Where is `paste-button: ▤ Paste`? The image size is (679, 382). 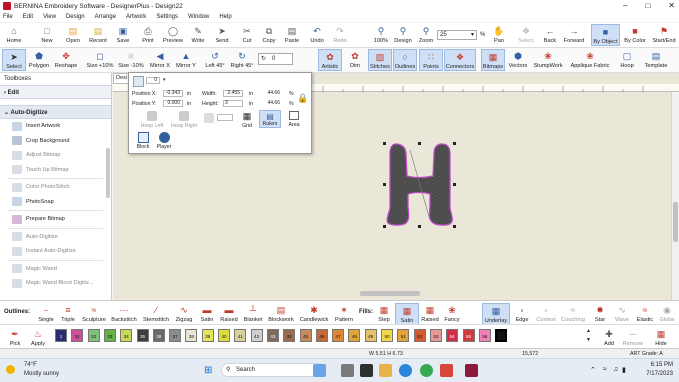
paste-button: ▤ Paste is located at coordinates (292, 34).